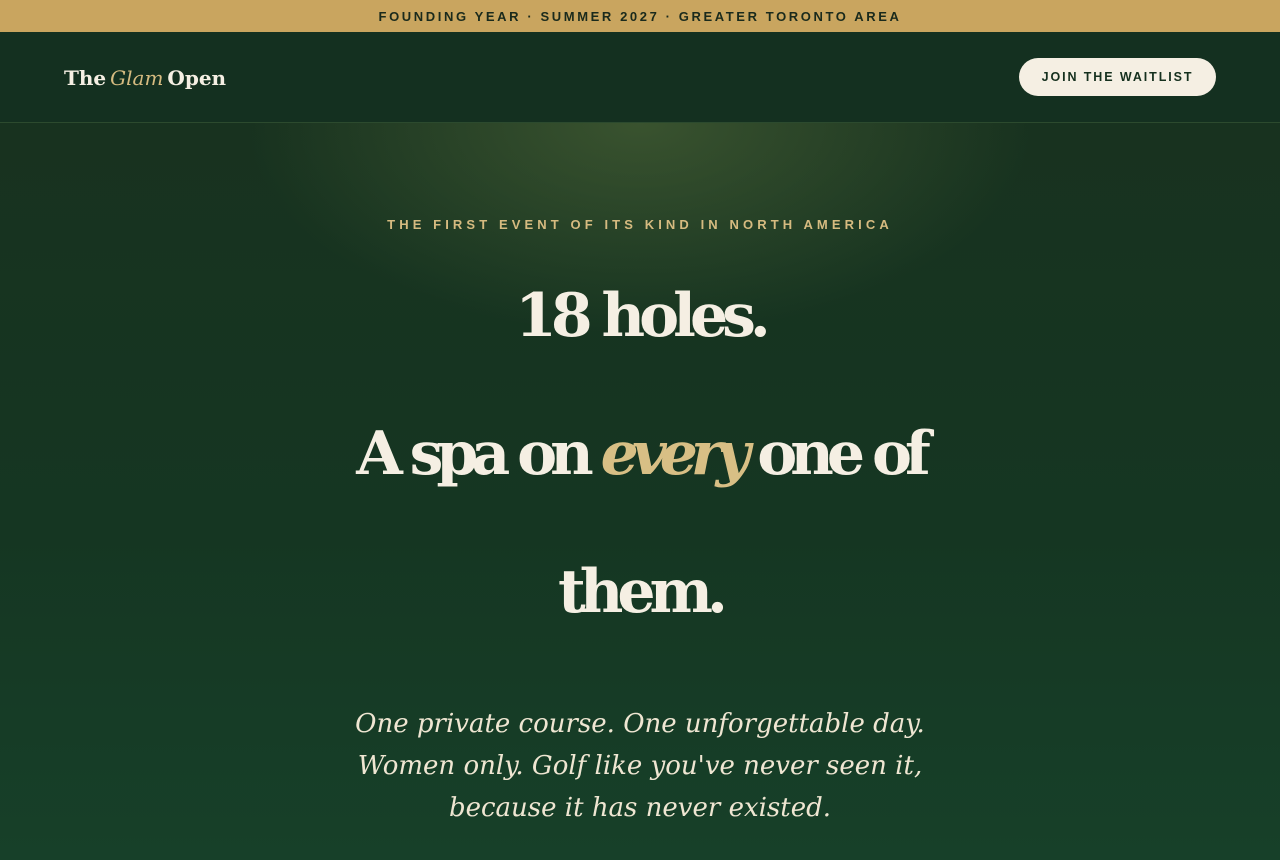  I want to click on site-header: The Glam Open JOIN THE WAITLIST, so click(640, 77).